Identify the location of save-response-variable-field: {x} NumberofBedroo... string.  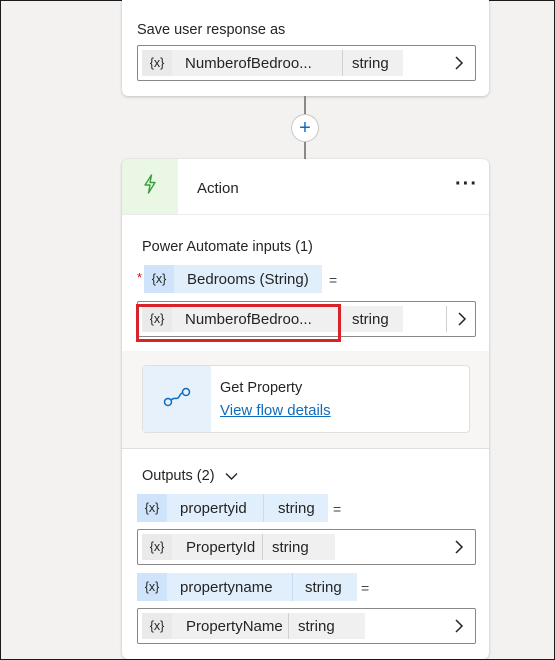
(306, 63).